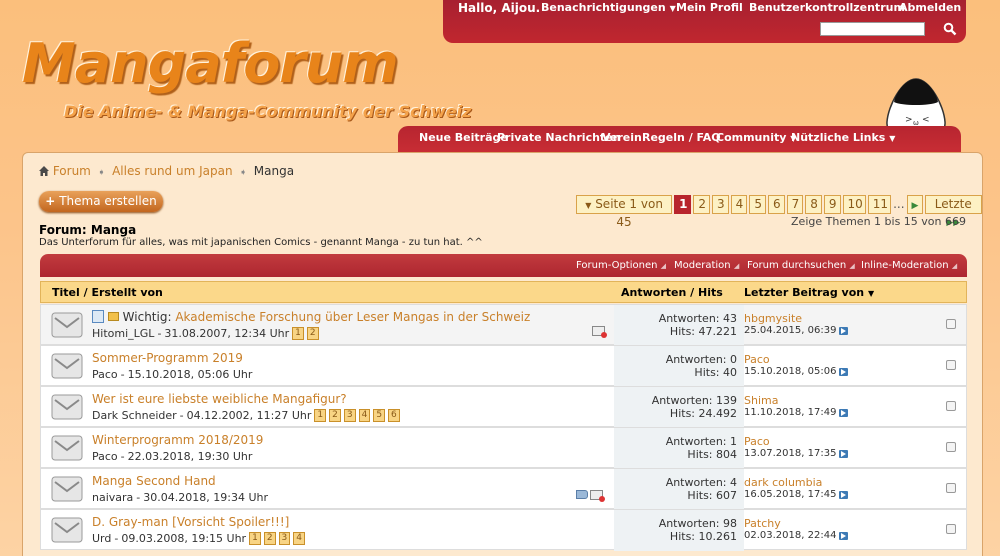 This screenshot has width=1000, height=556. Describe the element at coordinates (909, 265) in the screenshot. I see `inline-moderation-menu: Inline-Moderation ◢` at that location.